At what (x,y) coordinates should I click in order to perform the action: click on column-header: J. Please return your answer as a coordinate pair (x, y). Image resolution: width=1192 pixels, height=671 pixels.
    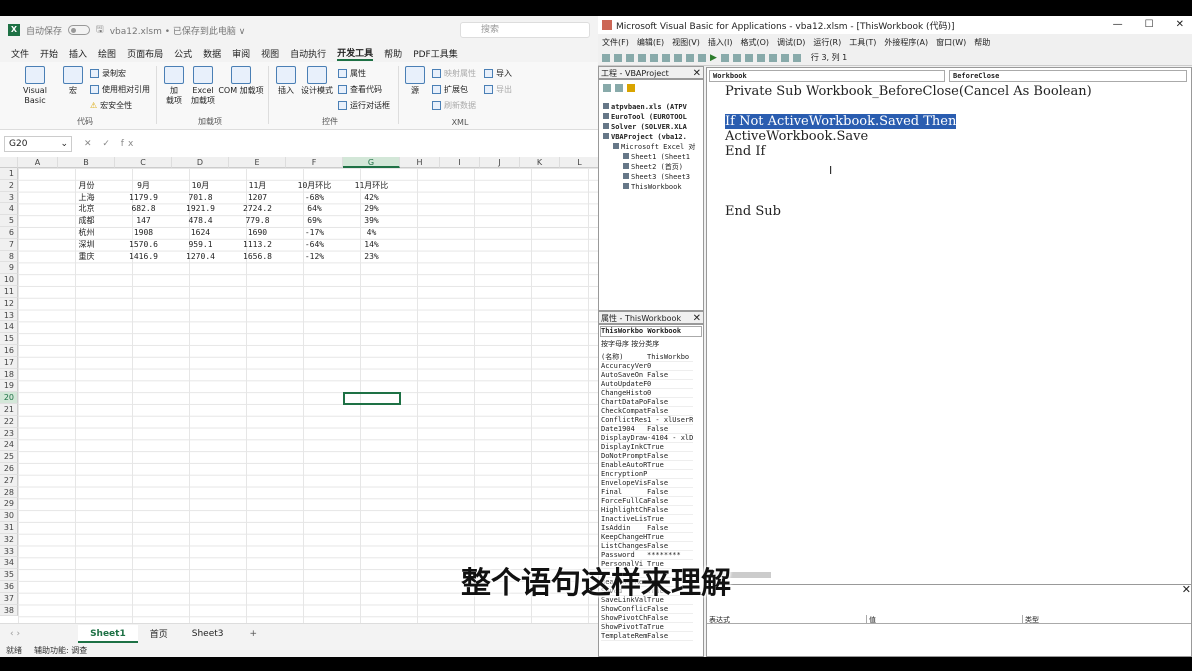
    Looking at the image, I should click on (500, 162).